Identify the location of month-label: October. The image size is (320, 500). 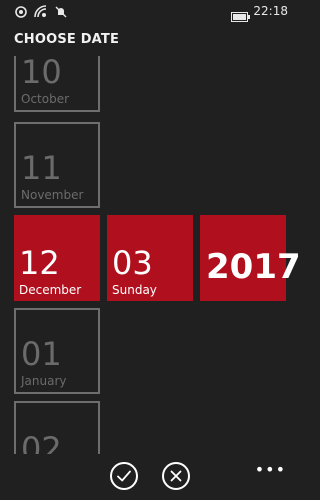
(45, 99).